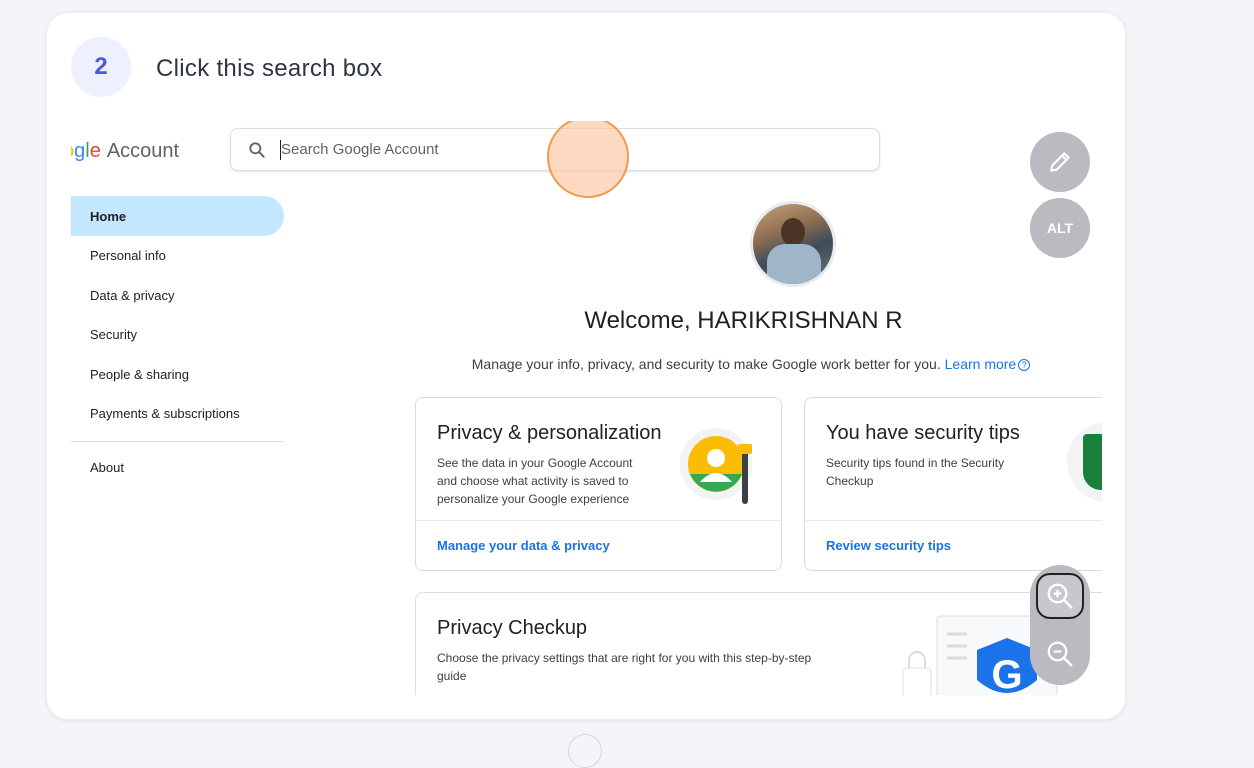 This screenshot has width=1254, height=768. What do you see at coordinates (793, 232) in the screenshot?
I see `avatar-head` at bounding box center [793, 232].